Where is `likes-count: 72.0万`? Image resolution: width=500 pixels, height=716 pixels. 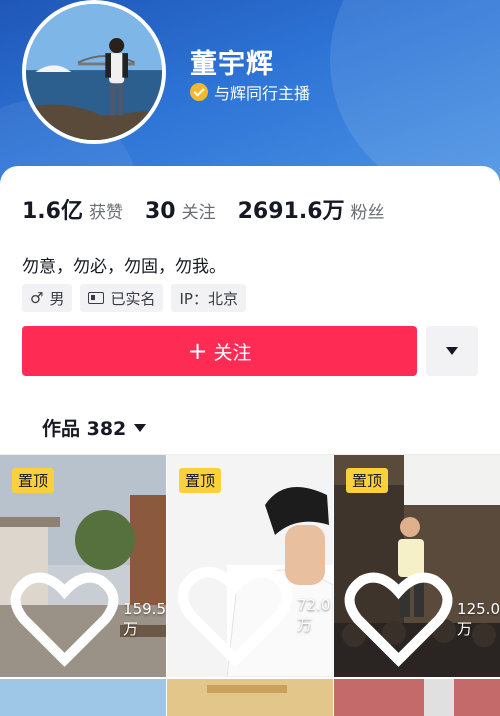
likes-count: 72.0万 is located at coordinates (255, 616).